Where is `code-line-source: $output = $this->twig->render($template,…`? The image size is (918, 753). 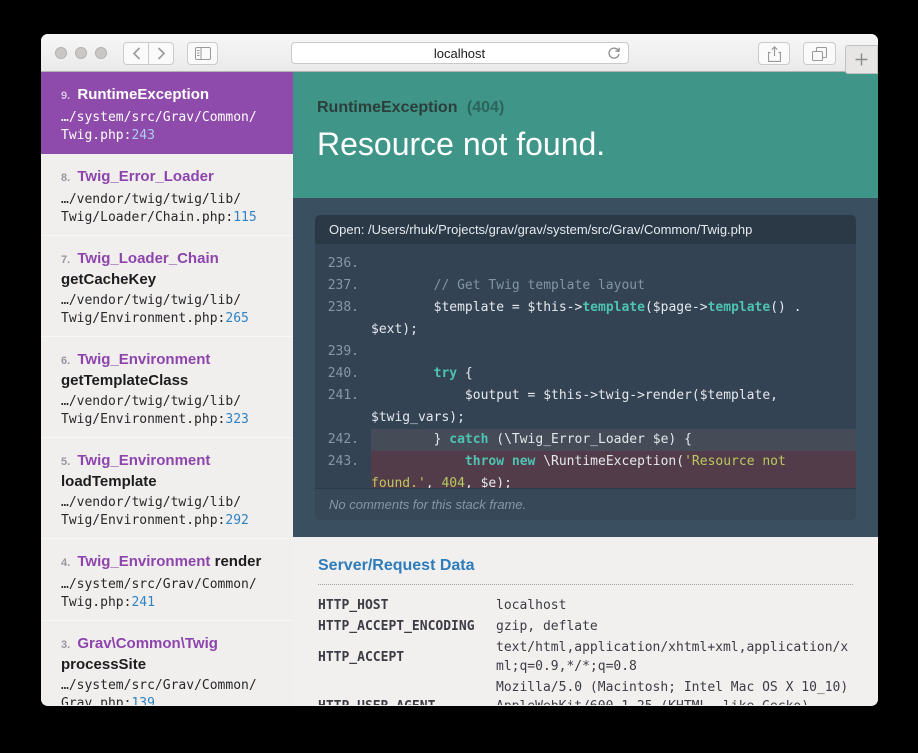 code-line-source: $output = $this->twig->render($template,… is located at coordinates (613, 407).